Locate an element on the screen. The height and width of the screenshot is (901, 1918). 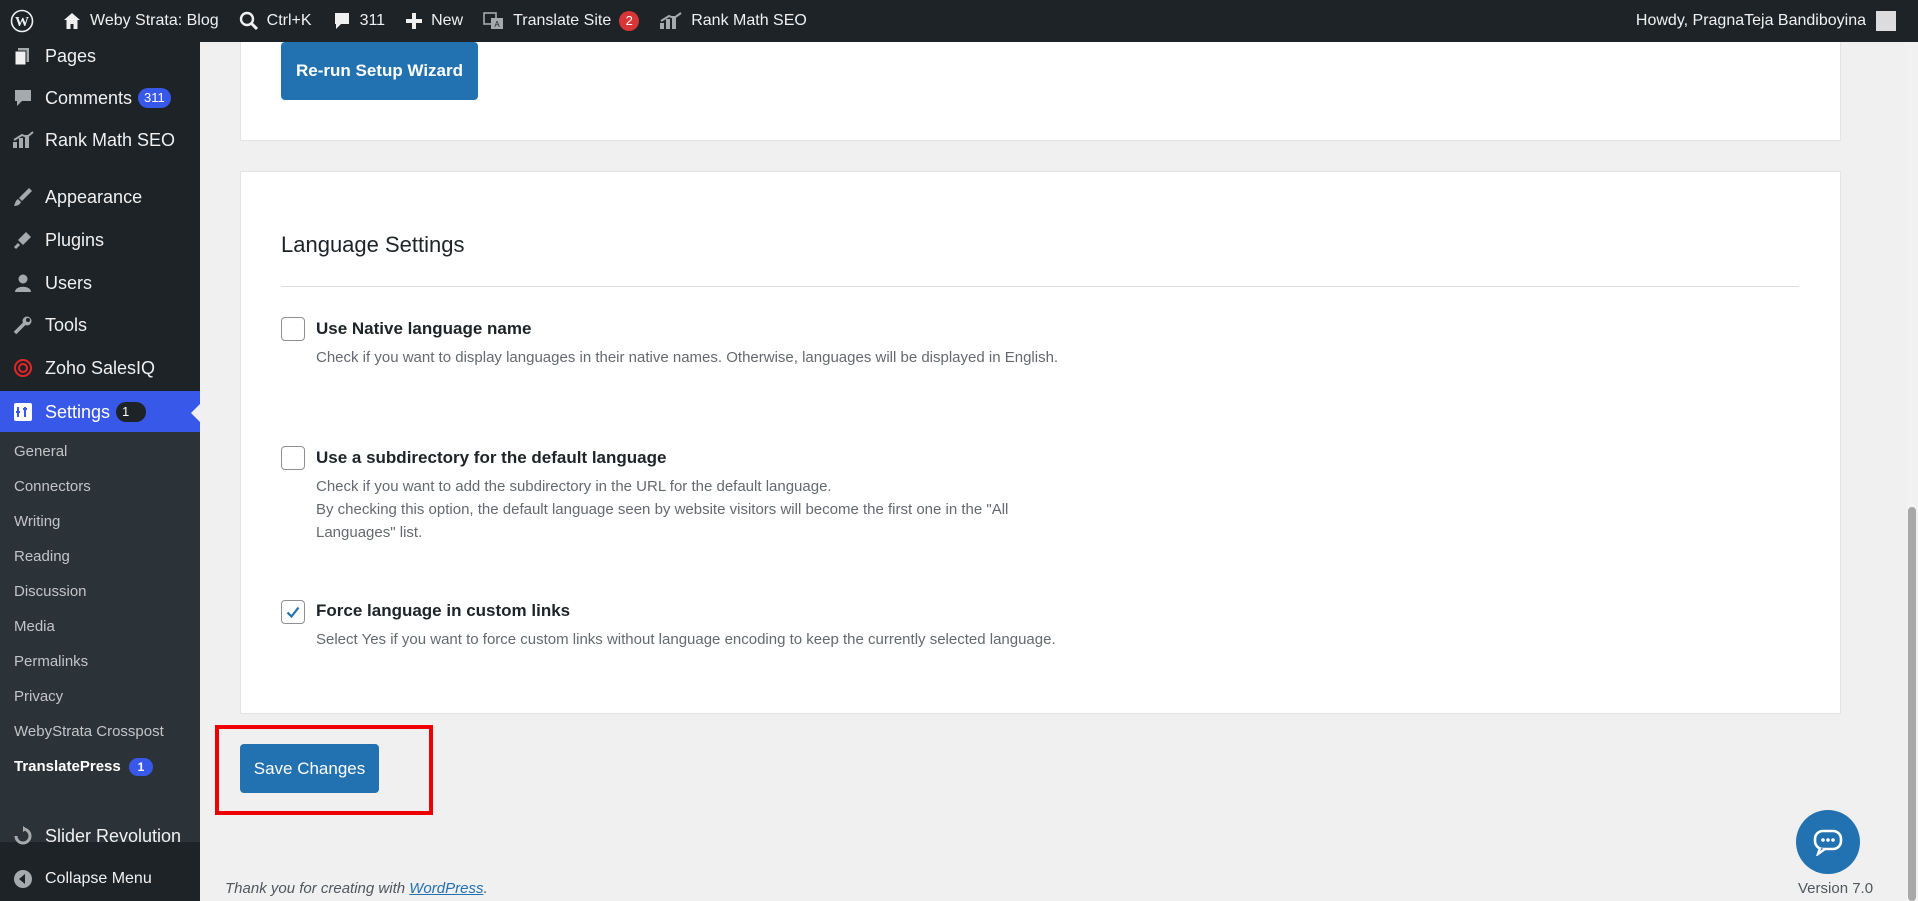
submenu-privacy: Privacy is located at coordinates (38, 696).